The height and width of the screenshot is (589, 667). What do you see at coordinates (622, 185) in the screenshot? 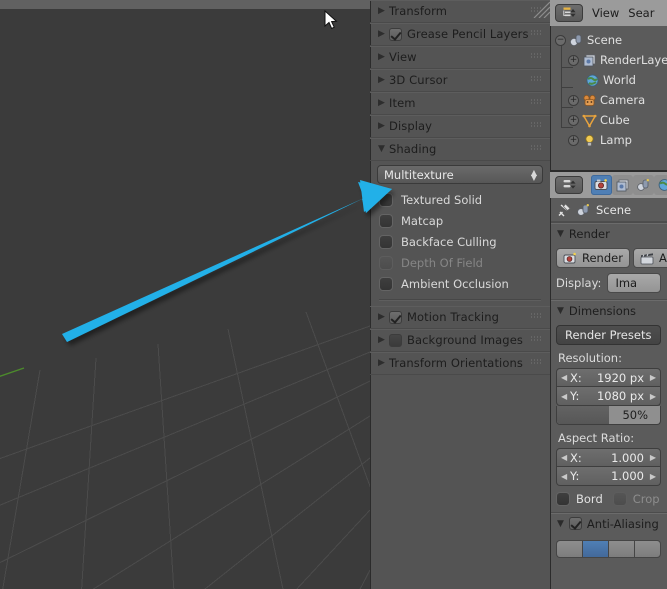
I see `tab-renderlayer` at bounding box center [622, 185].